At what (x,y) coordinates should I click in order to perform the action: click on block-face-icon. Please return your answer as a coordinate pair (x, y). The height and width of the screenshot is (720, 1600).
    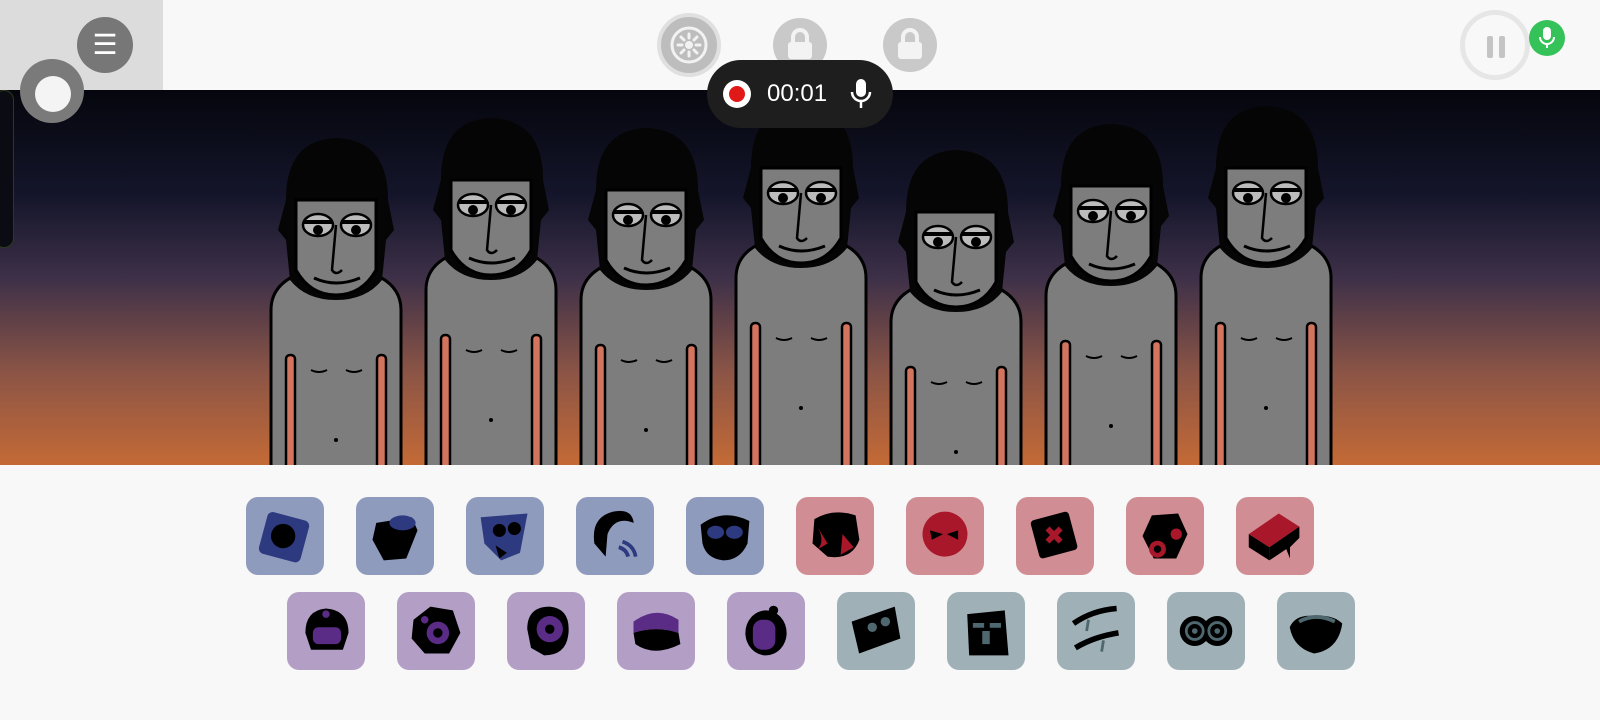
    Looking at the image, I should click on (988, 633).